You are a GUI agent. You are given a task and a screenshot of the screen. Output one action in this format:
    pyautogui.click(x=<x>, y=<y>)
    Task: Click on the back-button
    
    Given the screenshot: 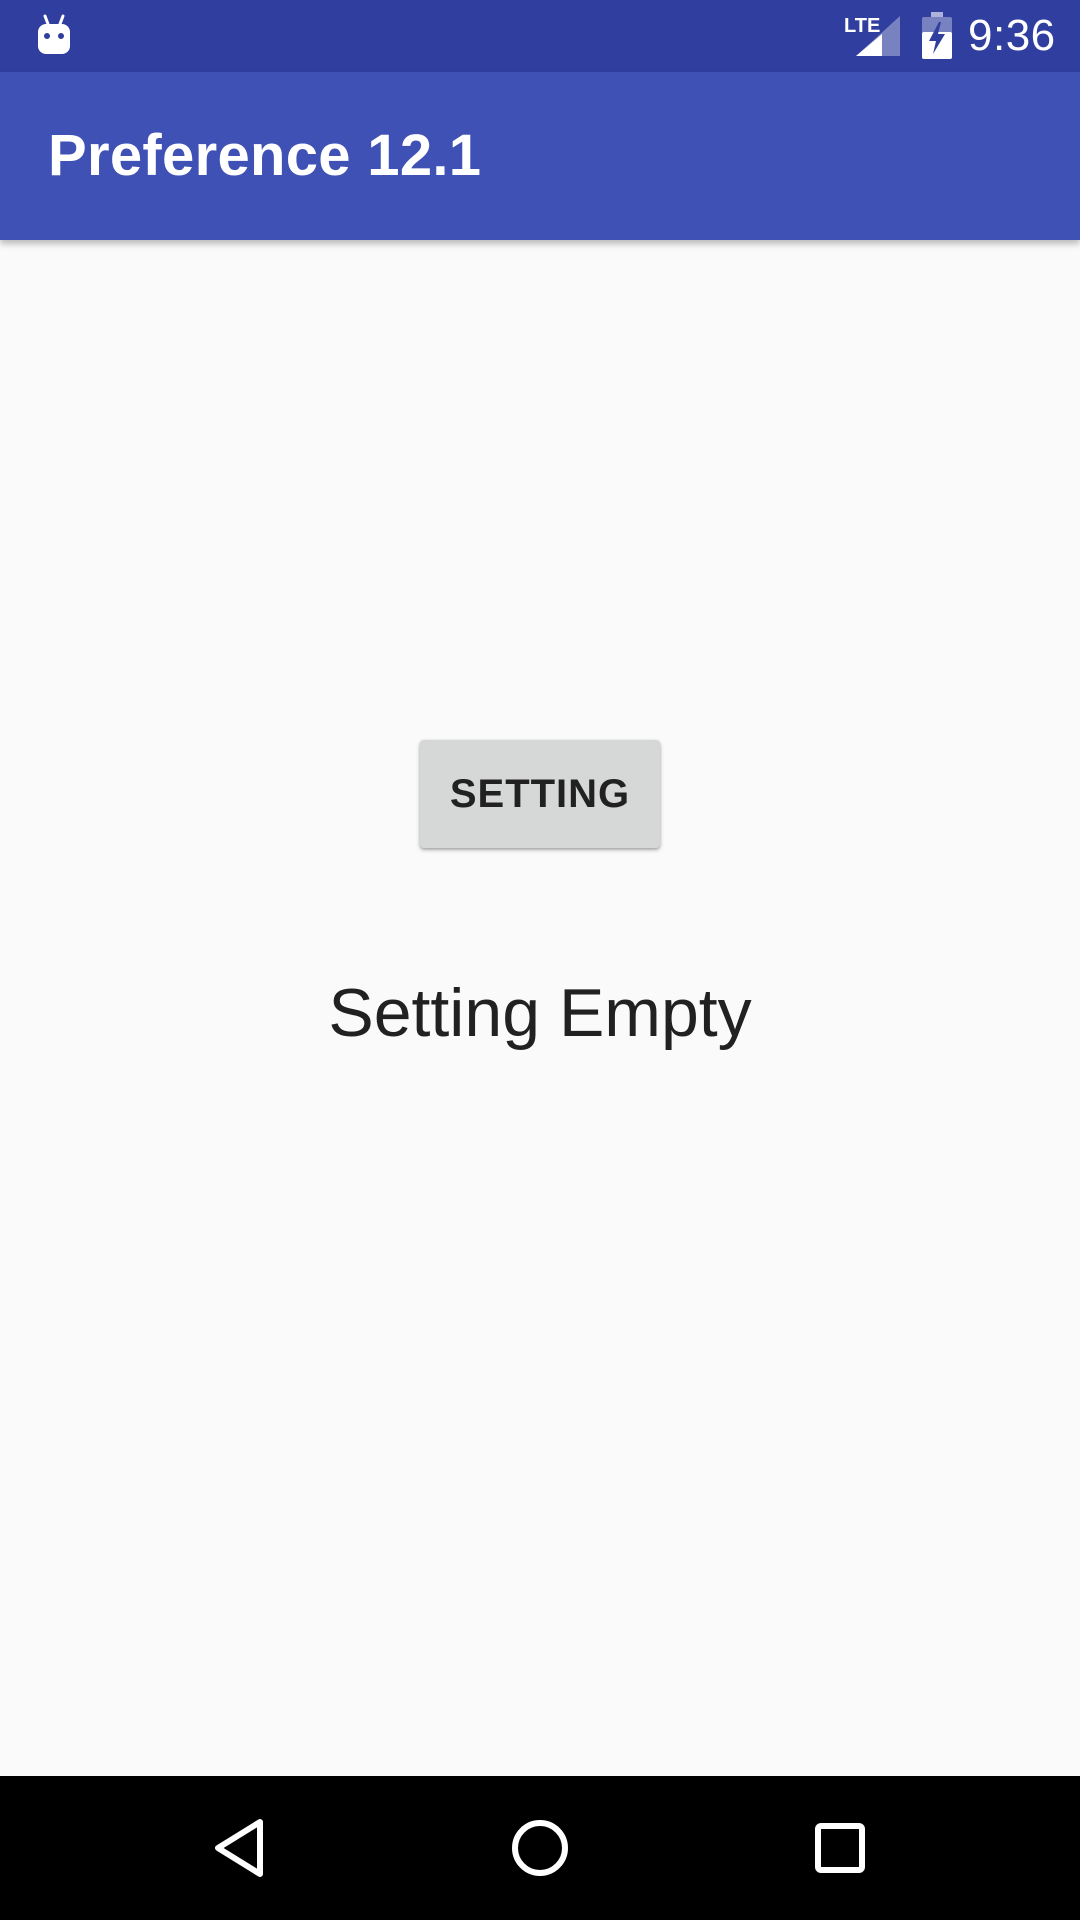 What is the action you would take?
    pyautogui.click(x=240, y=1848)
    